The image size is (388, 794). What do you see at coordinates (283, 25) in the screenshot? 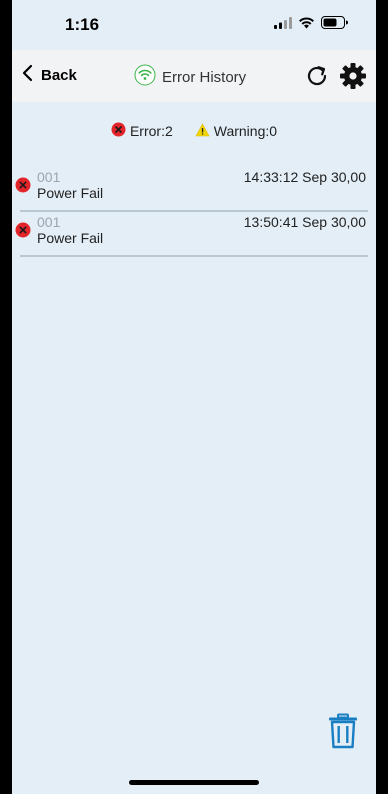
I see `cellular-signal-icon` at bounding box center [283, 25].